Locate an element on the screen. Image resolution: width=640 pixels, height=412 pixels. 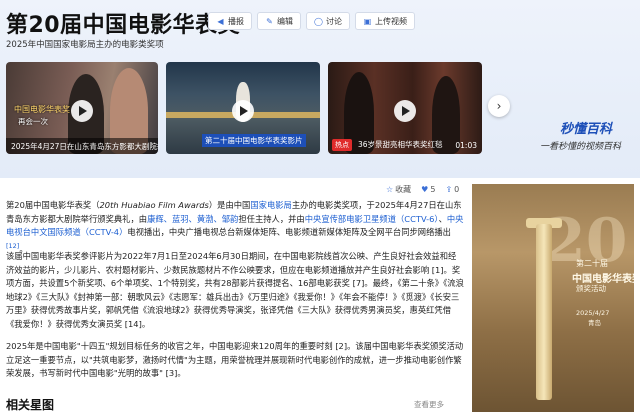
reference-link: [12] is located at coordinates (12, 246).